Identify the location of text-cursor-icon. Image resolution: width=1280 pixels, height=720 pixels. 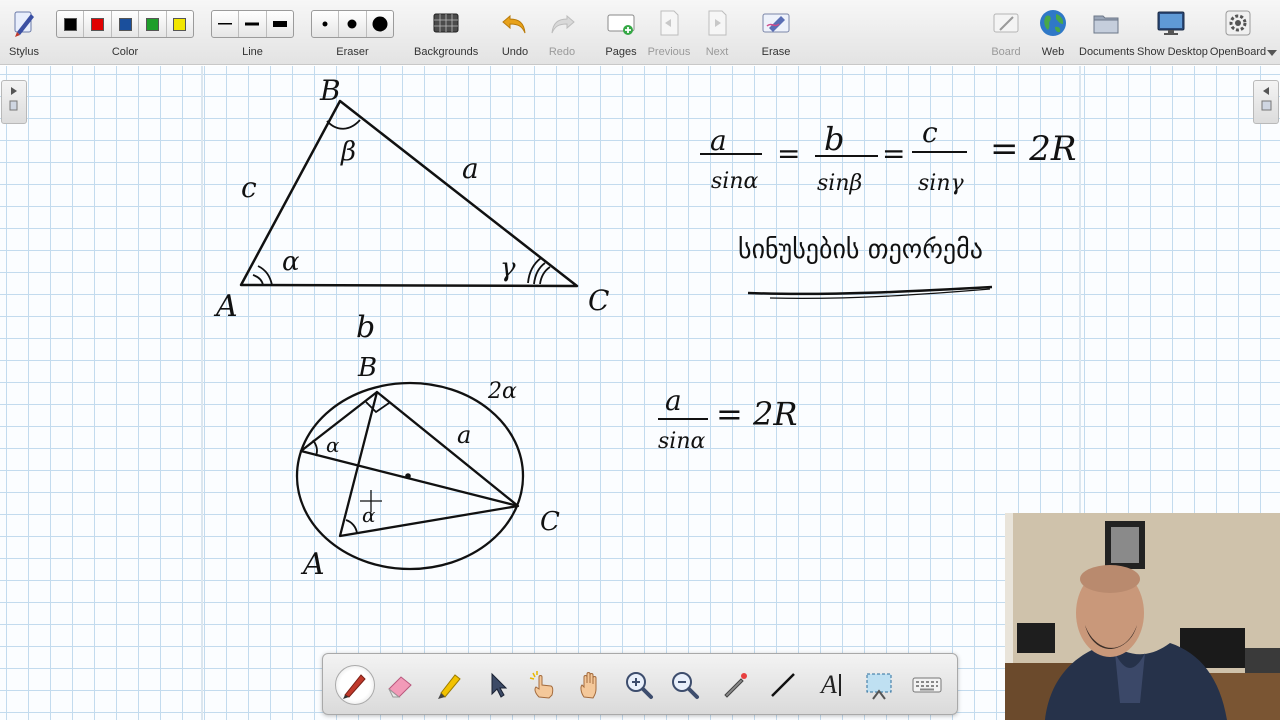
(839, 685).